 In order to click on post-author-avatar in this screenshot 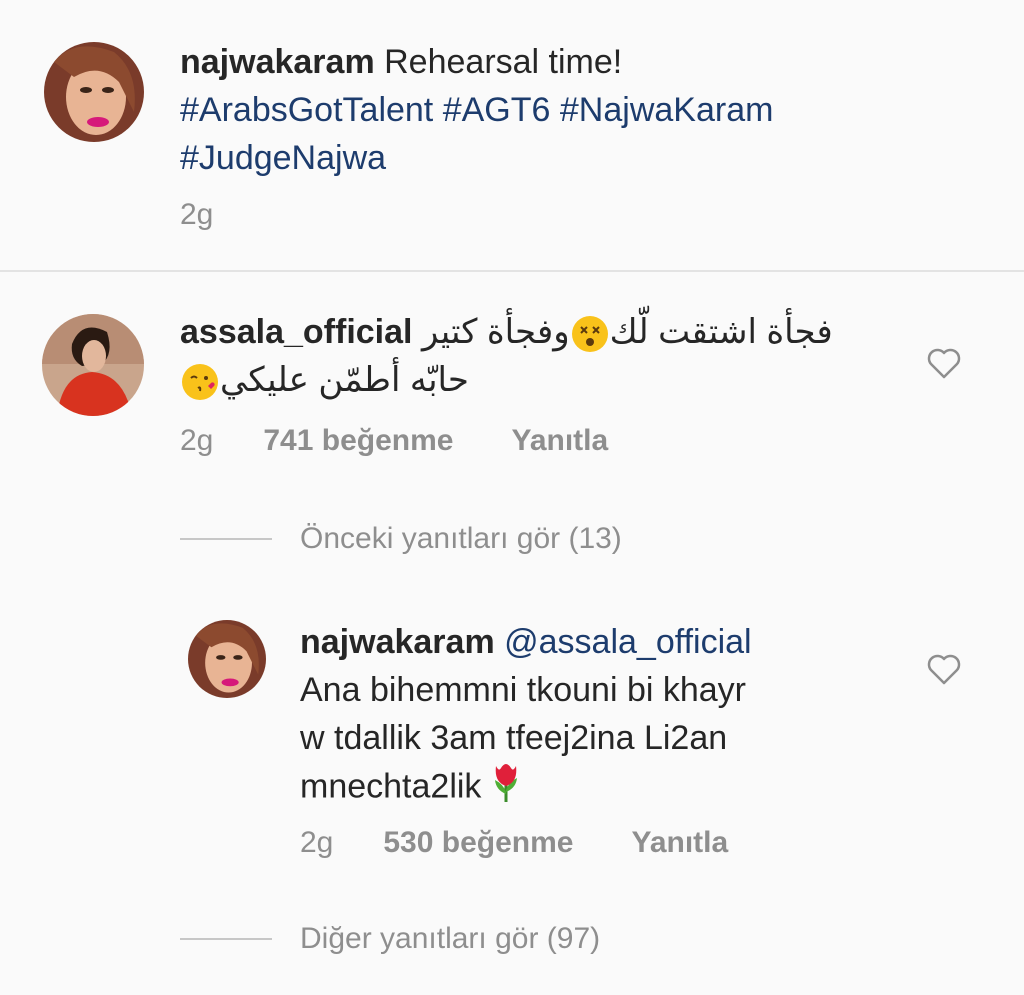, I will do `click(94, 92)`.